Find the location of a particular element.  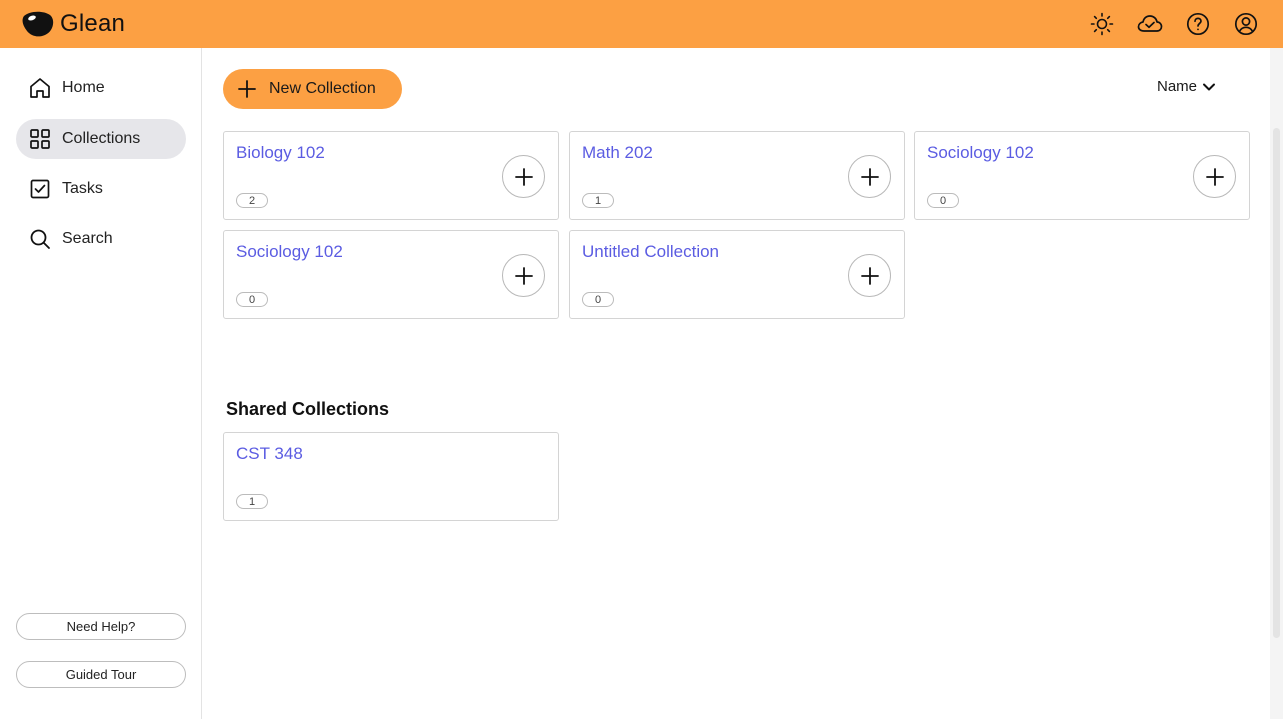

sort-label: Name is located at coordinates (1177, 86).